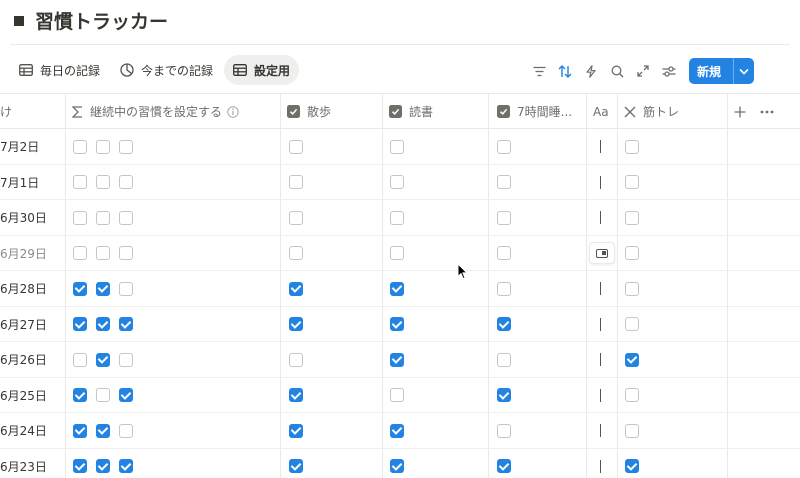 Image resolution: width=800 pixels, height=478 pixels. I want to click on tab-settings: 設定用, so click(262, 70).